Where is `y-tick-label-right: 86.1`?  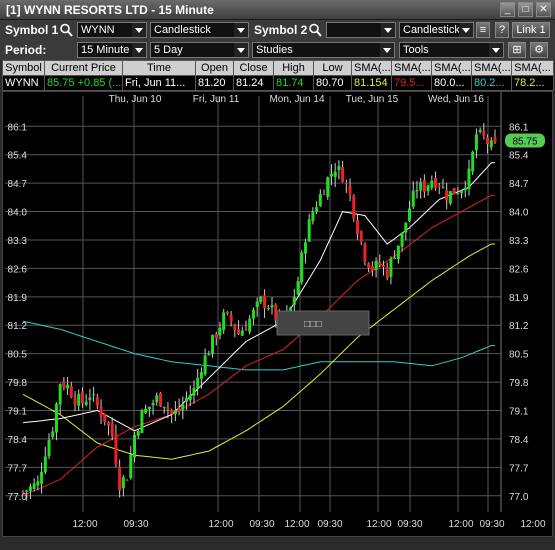 y-tick-label-right: 86.1 is located at coordinates (519, 127).